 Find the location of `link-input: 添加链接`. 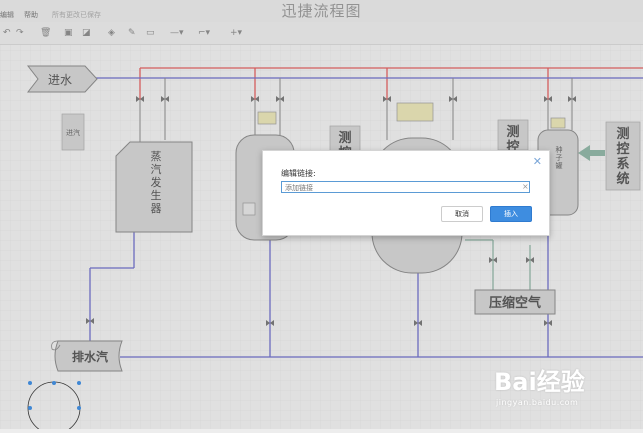

link-input: 添加链接 is located at coordinates (405, 187).